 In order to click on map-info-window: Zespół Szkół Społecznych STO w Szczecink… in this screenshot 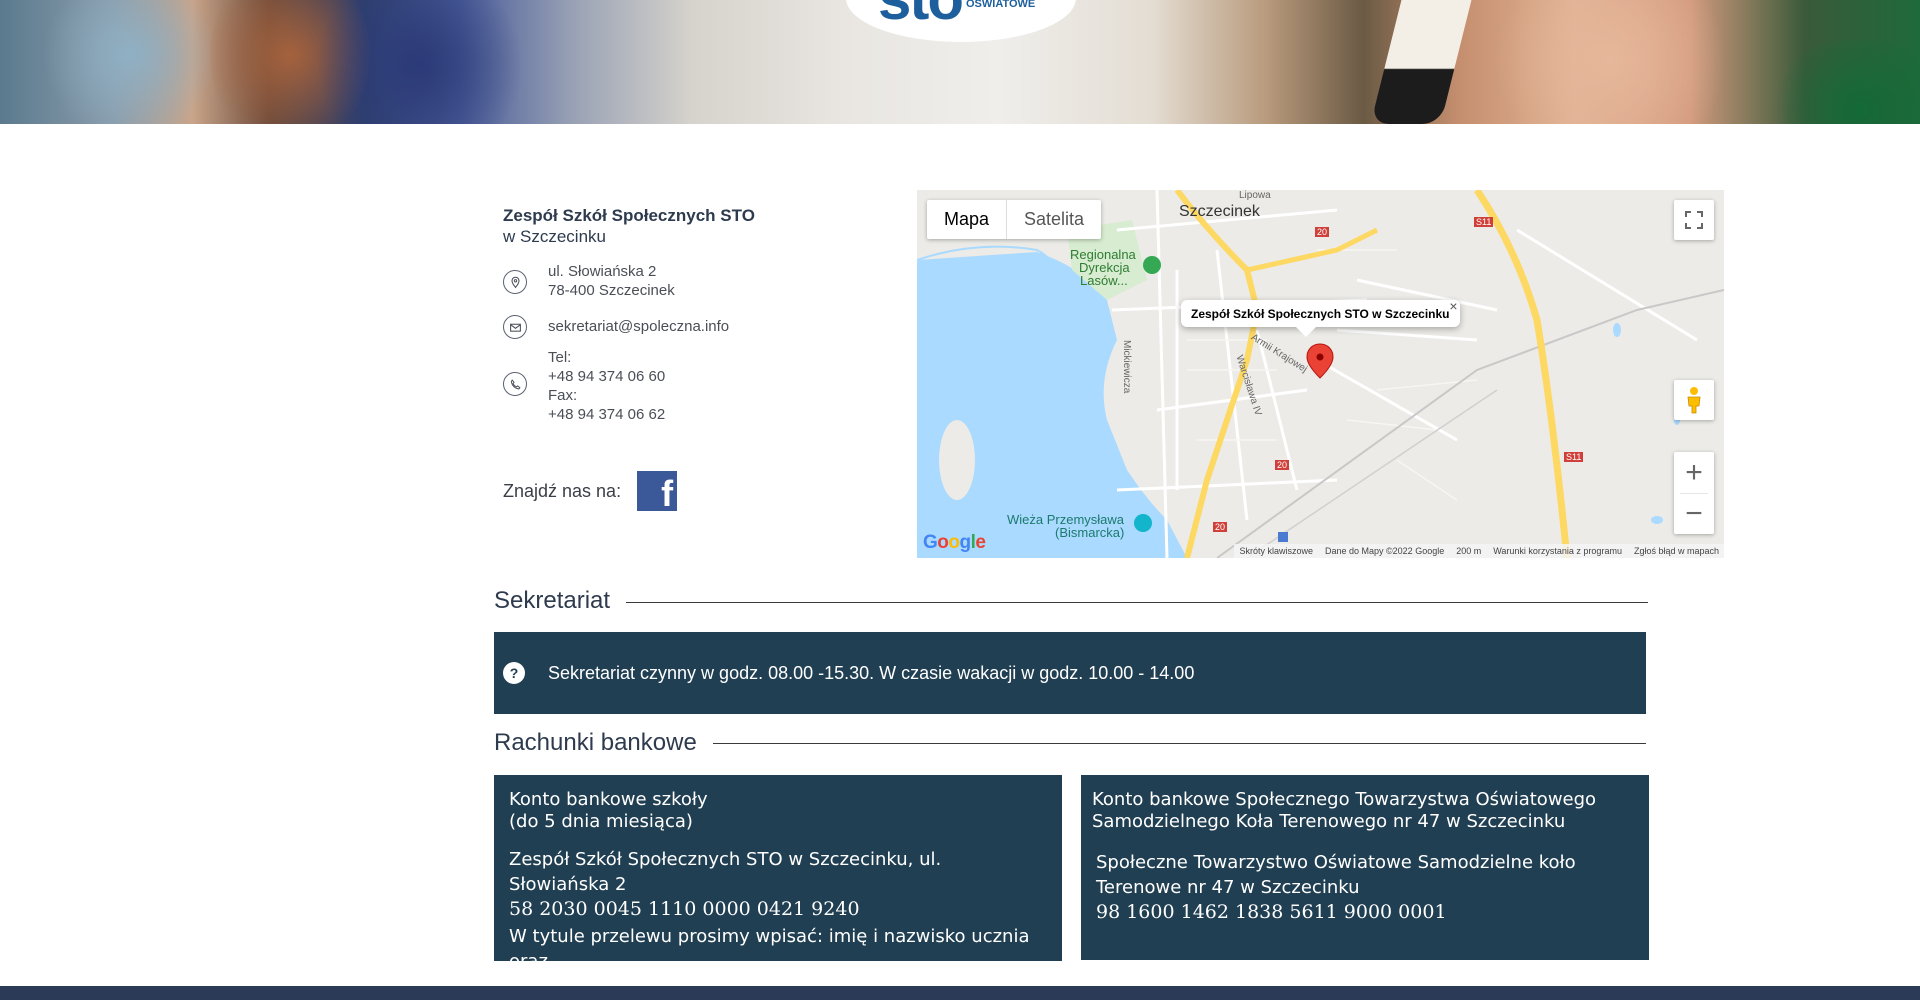, I will do `click(1320, 317)`.